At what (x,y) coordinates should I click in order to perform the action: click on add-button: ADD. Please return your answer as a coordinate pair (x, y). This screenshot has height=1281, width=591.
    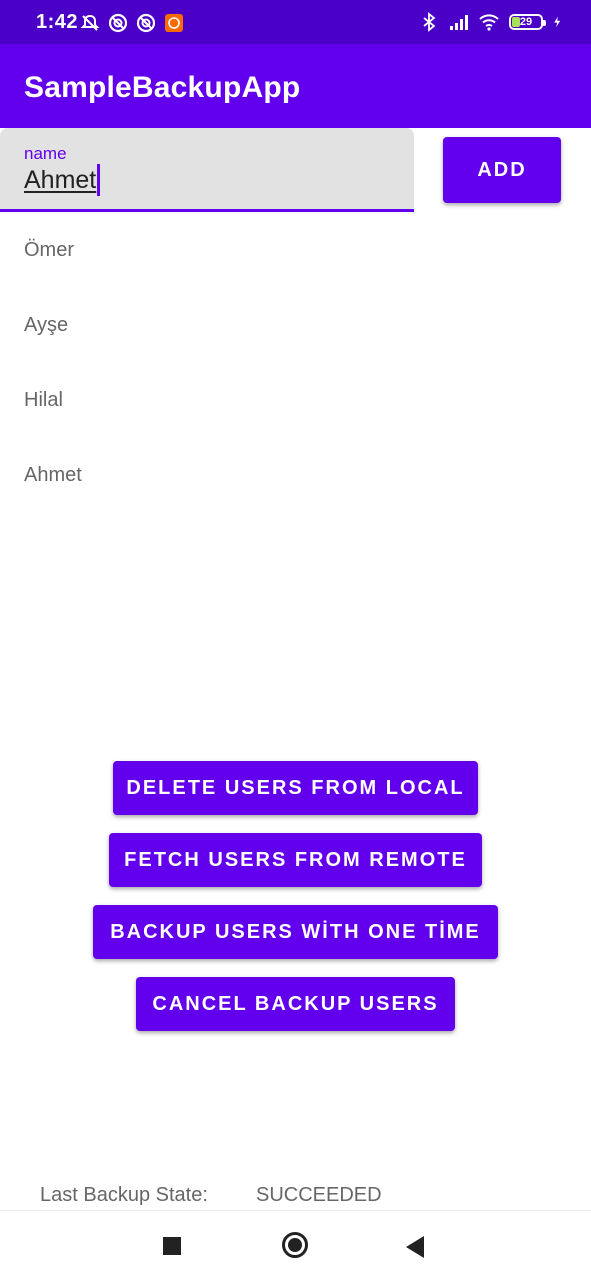
    Looking at the image, I should click on (502, 170).